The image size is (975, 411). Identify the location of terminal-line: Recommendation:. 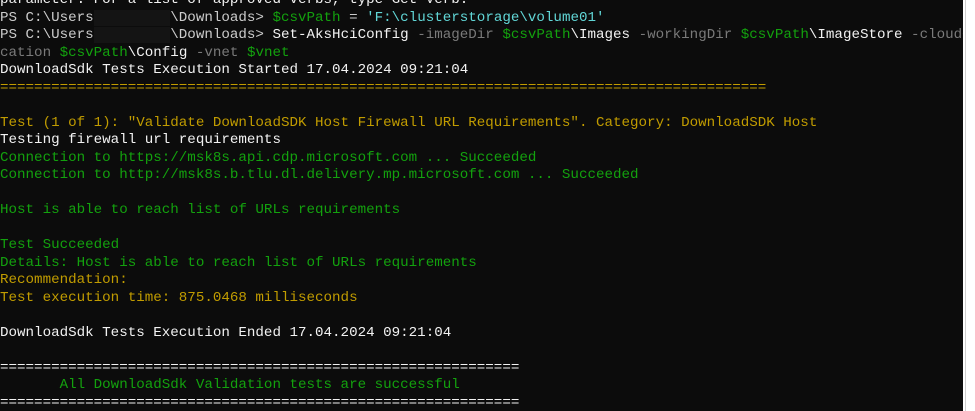
(481, 281).